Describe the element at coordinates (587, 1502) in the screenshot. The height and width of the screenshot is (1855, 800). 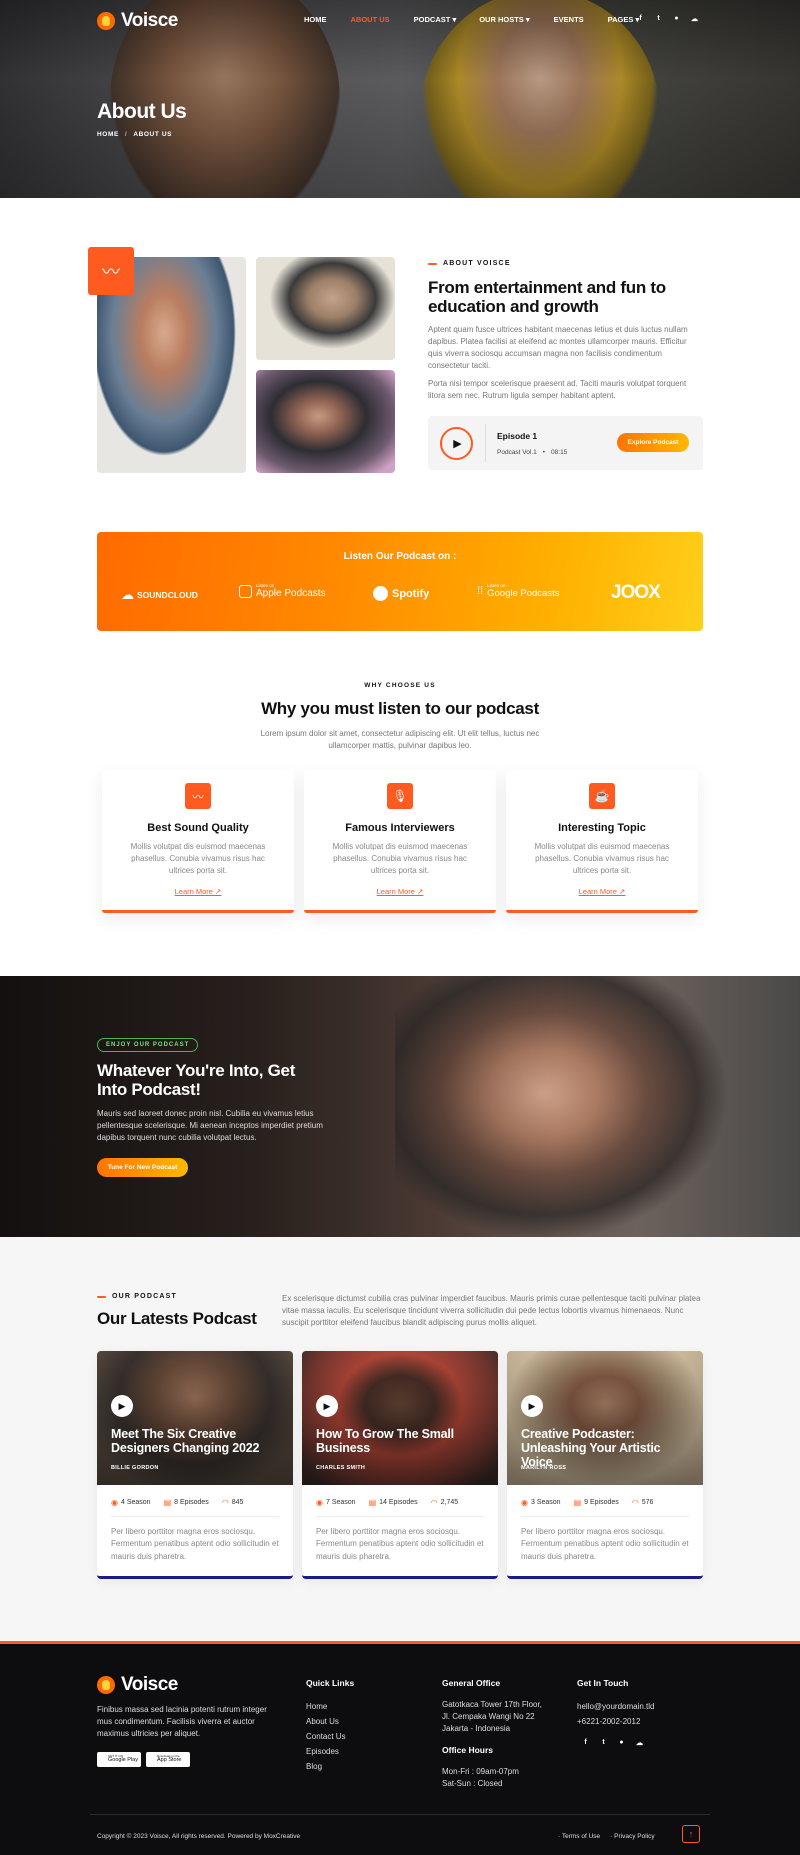
I see `podcast-meta: ◉ 3 Season ▤ 9 Episodes ◠ 576` at that location.